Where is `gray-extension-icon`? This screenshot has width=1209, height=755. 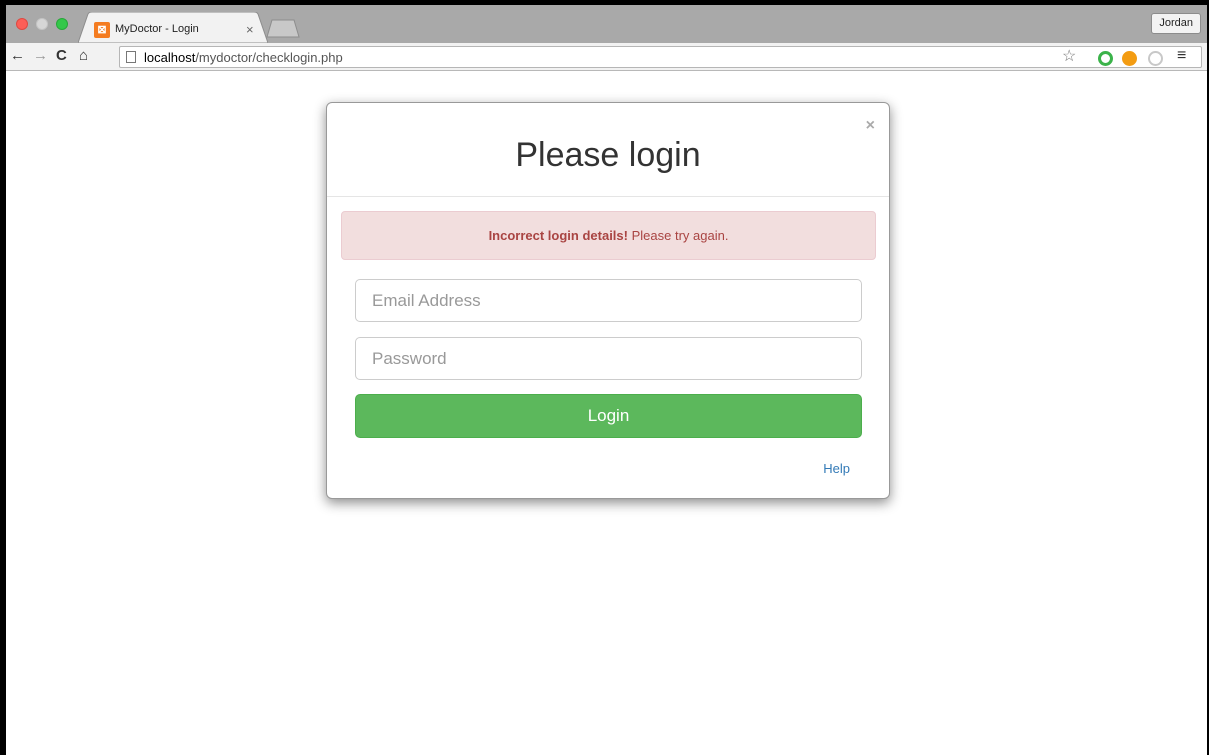 gray-extension-icon is located at coordinates (1155, 58).